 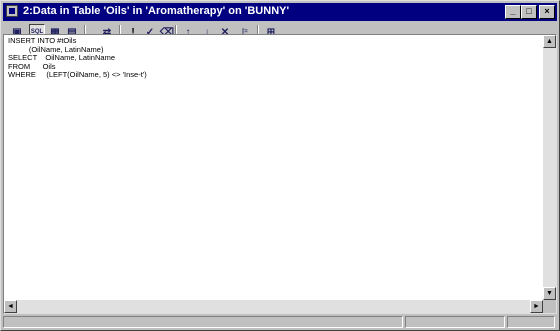 What do you see at coordinates (273, 306) in the screenshot?
I see `horizontal-scrollbar: ◄ ►` at bounding box center [273, 306].